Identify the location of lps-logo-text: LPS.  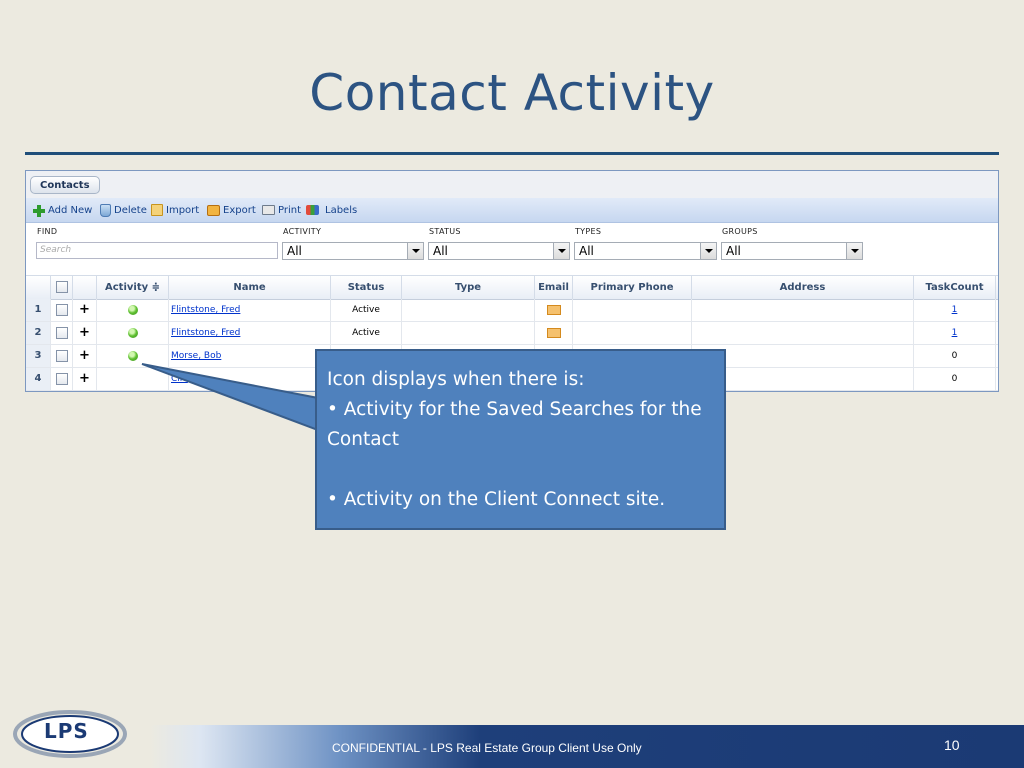
(66, 731).